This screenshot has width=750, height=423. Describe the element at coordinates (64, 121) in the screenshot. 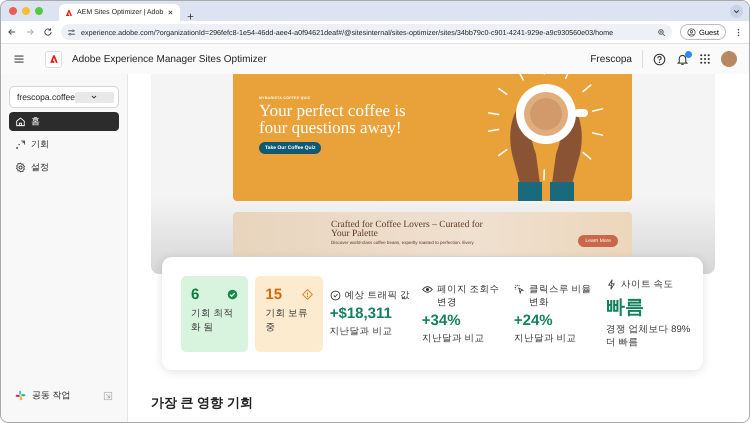

I see `nav-item: 홈` at that location.